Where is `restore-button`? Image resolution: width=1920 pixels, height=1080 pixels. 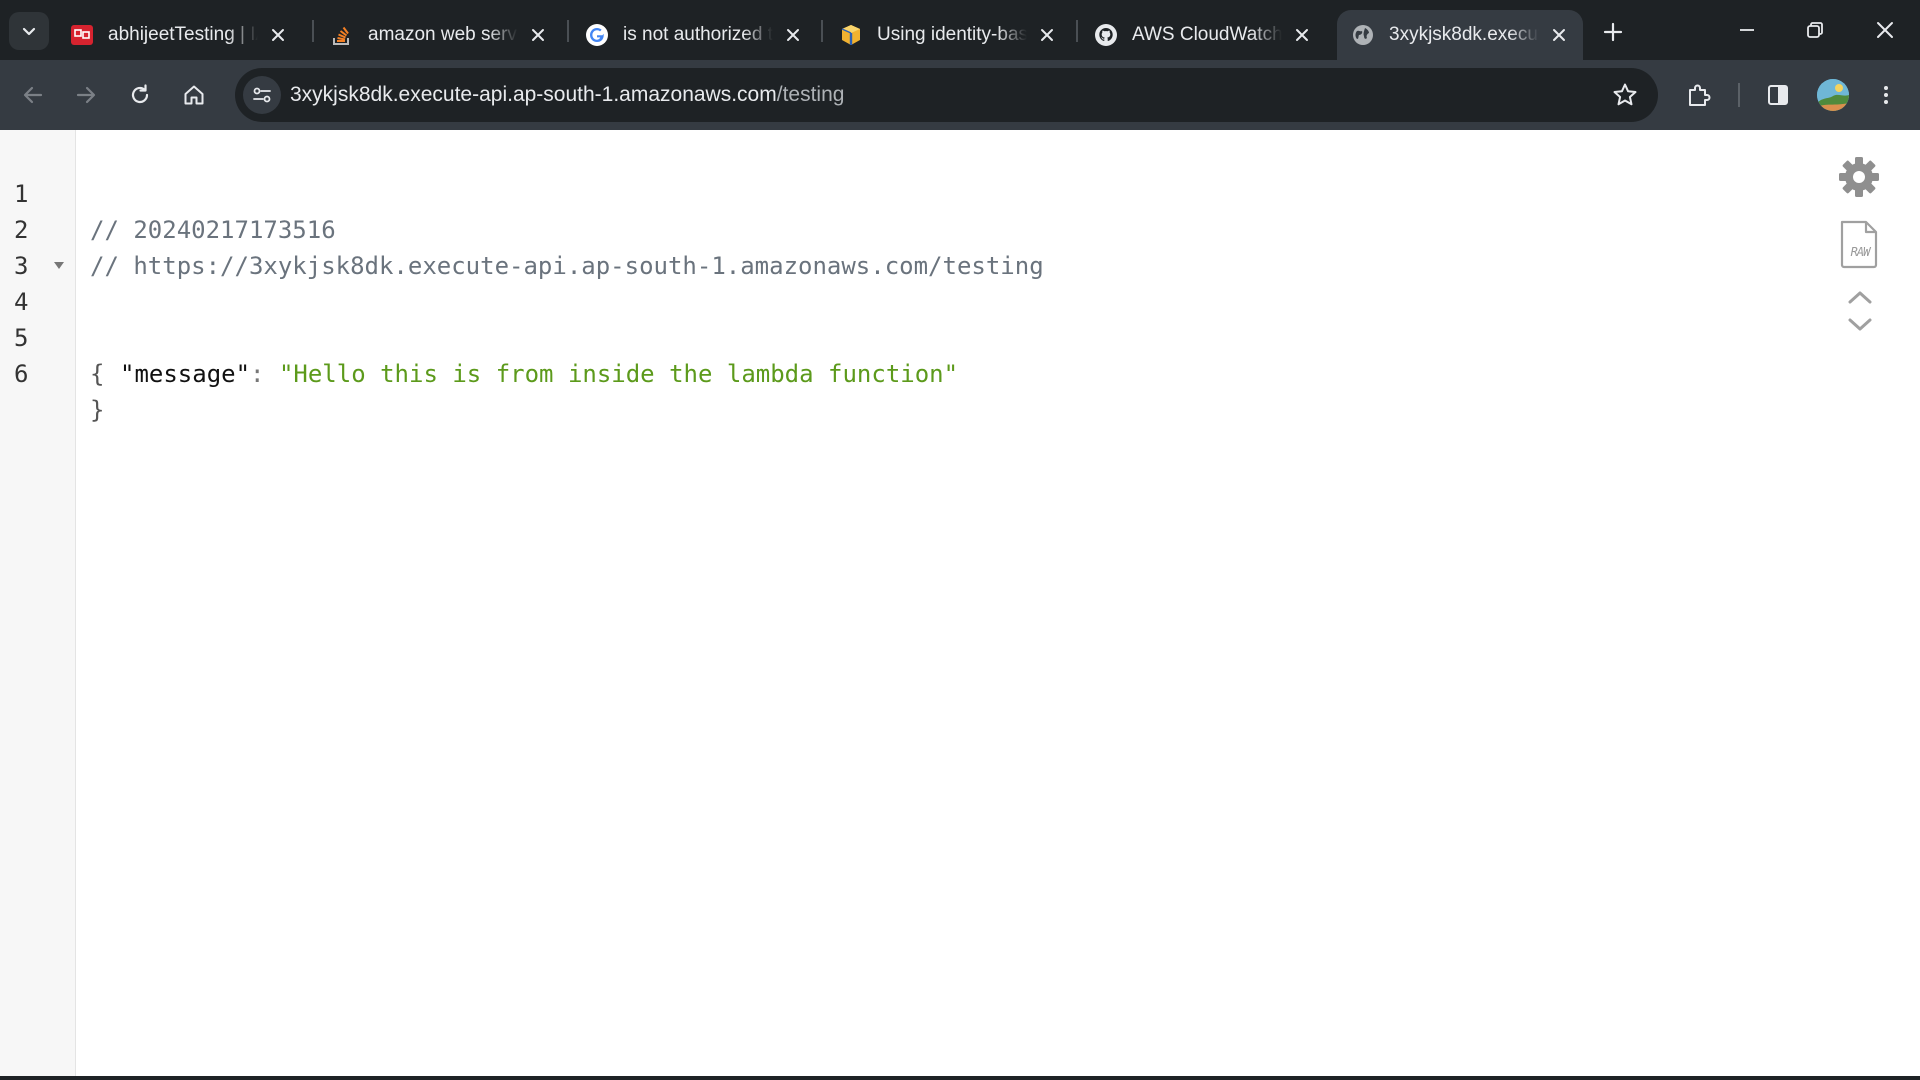 restore-button is located at coordinates (1815, 30).